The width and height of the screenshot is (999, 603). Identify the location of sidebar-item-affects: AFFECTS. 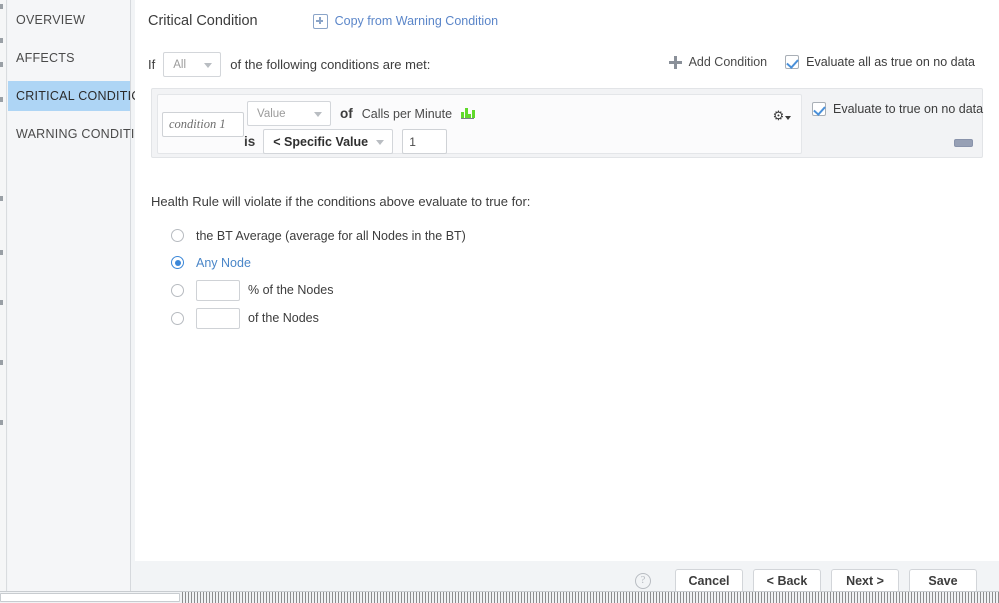
(69, 58).